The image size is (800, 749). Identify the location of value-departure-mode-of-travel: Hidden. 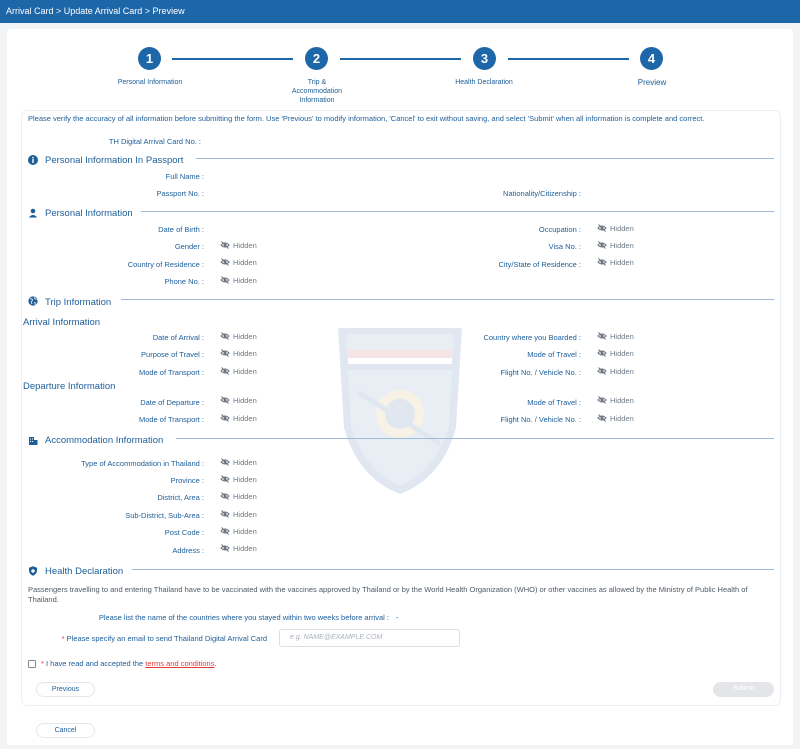
(615, 400).